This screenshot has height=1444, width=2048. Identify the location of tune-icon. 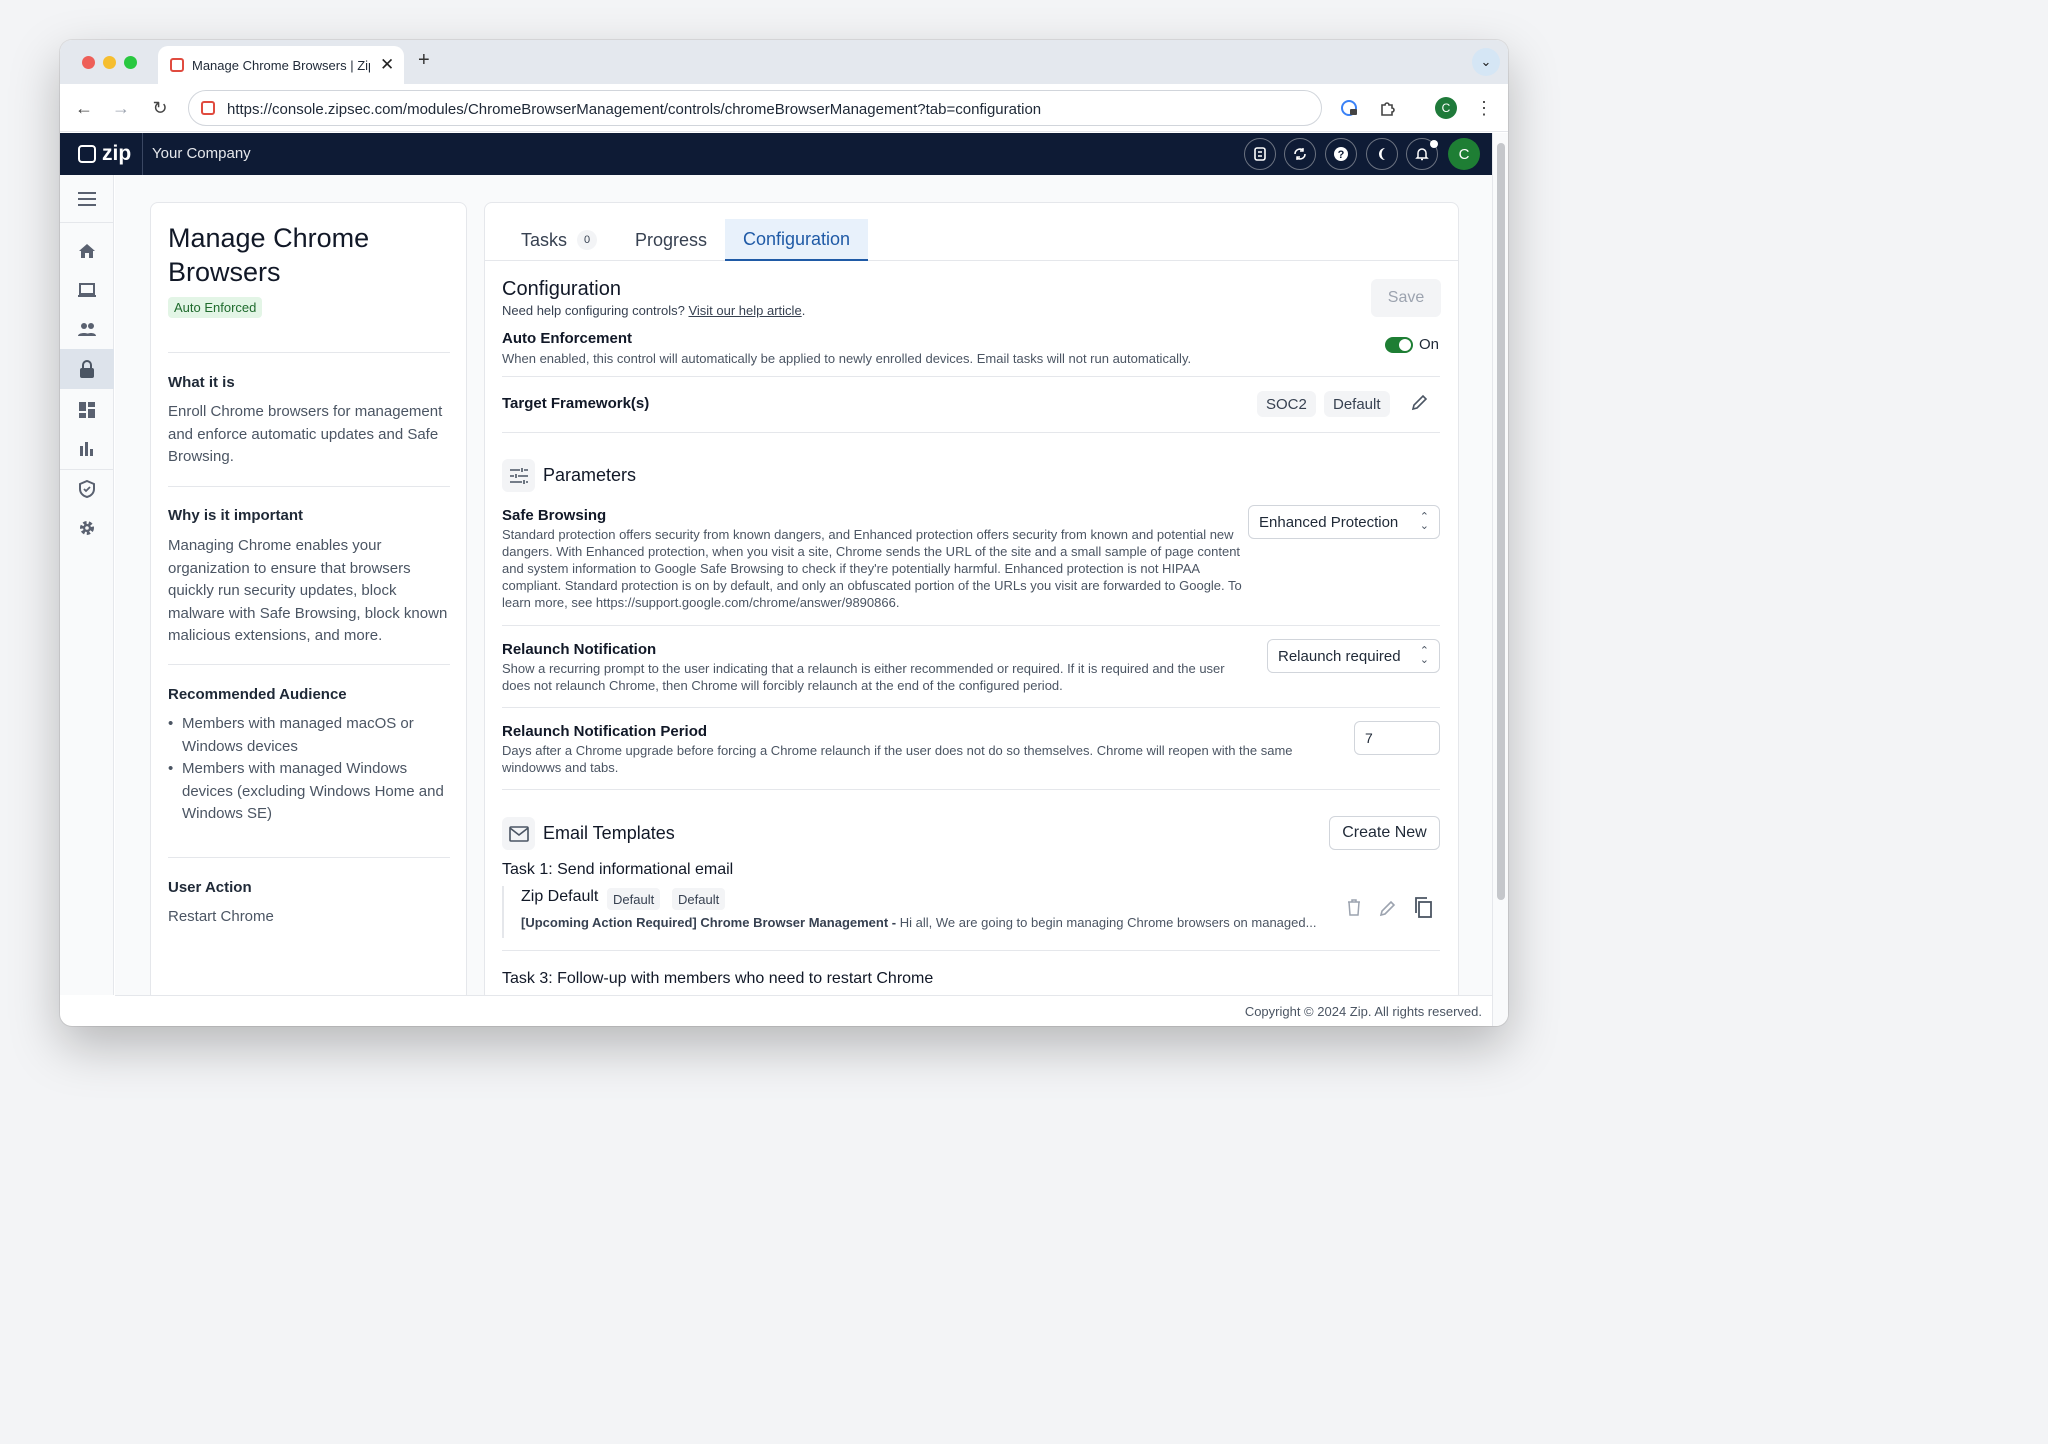
(518, 475).